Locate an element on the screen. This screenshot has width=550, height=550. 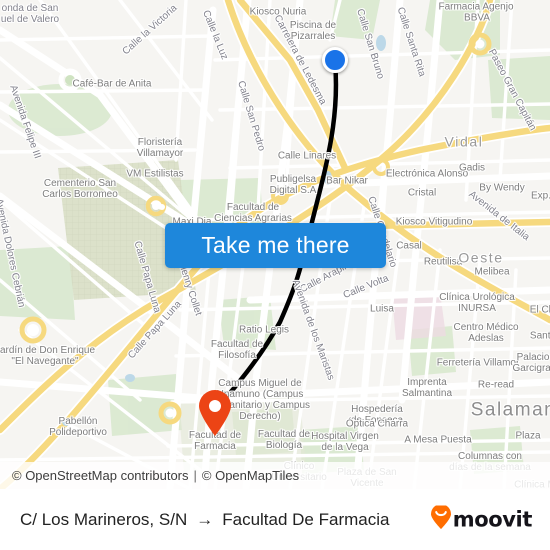
take-me-there-button: Take me there is located at coordinates (275, 245).